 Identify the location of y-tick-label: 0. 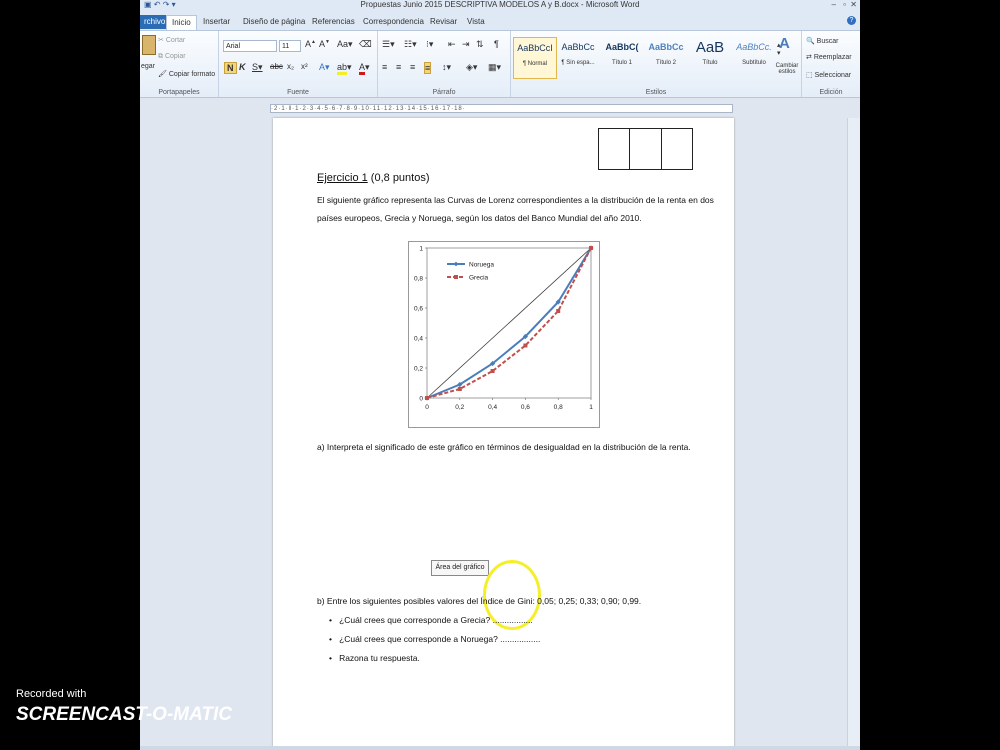
(421, 399).